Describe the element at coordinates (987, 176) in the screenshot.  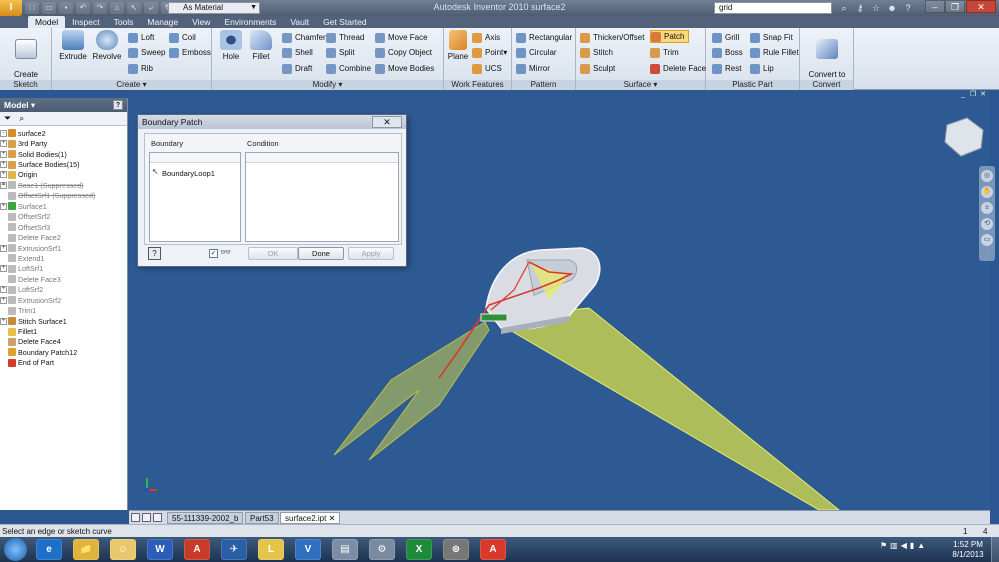
I see `steering-wheel-icon: ◎` at that location.